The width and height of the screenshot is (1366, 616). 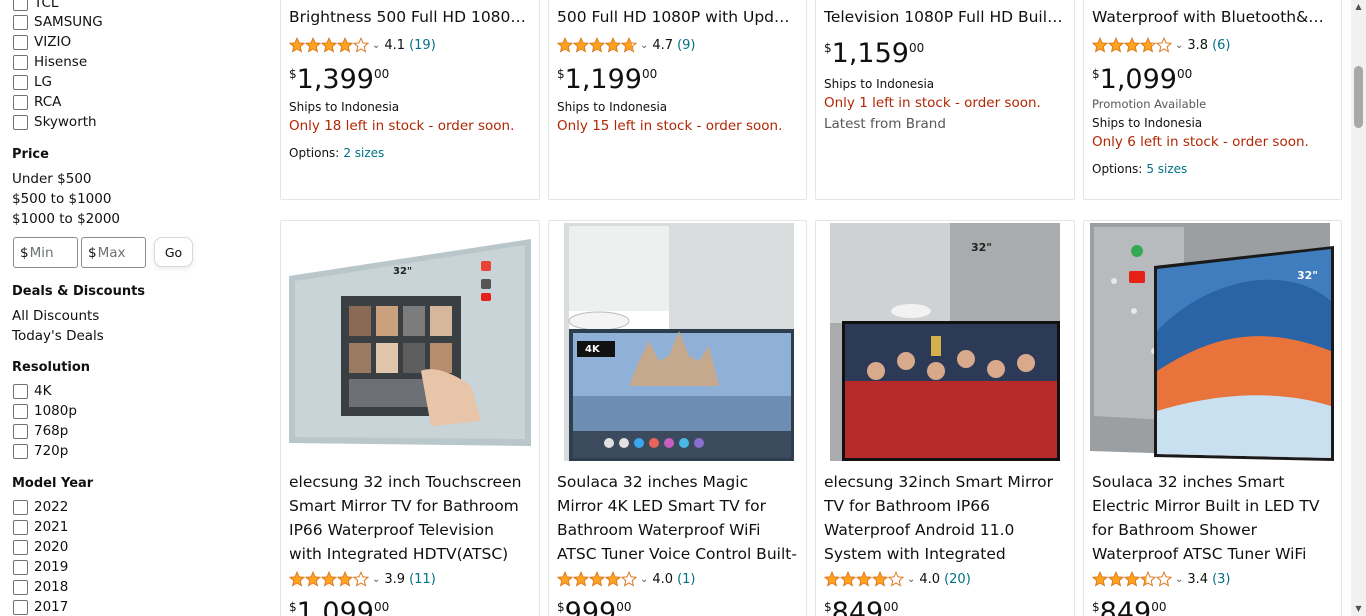 What do you see at coordinates (58, 22) in the screenshot?
I see `brand-filter-samsung: SAMSUNG` at bounding box center [58, 22].